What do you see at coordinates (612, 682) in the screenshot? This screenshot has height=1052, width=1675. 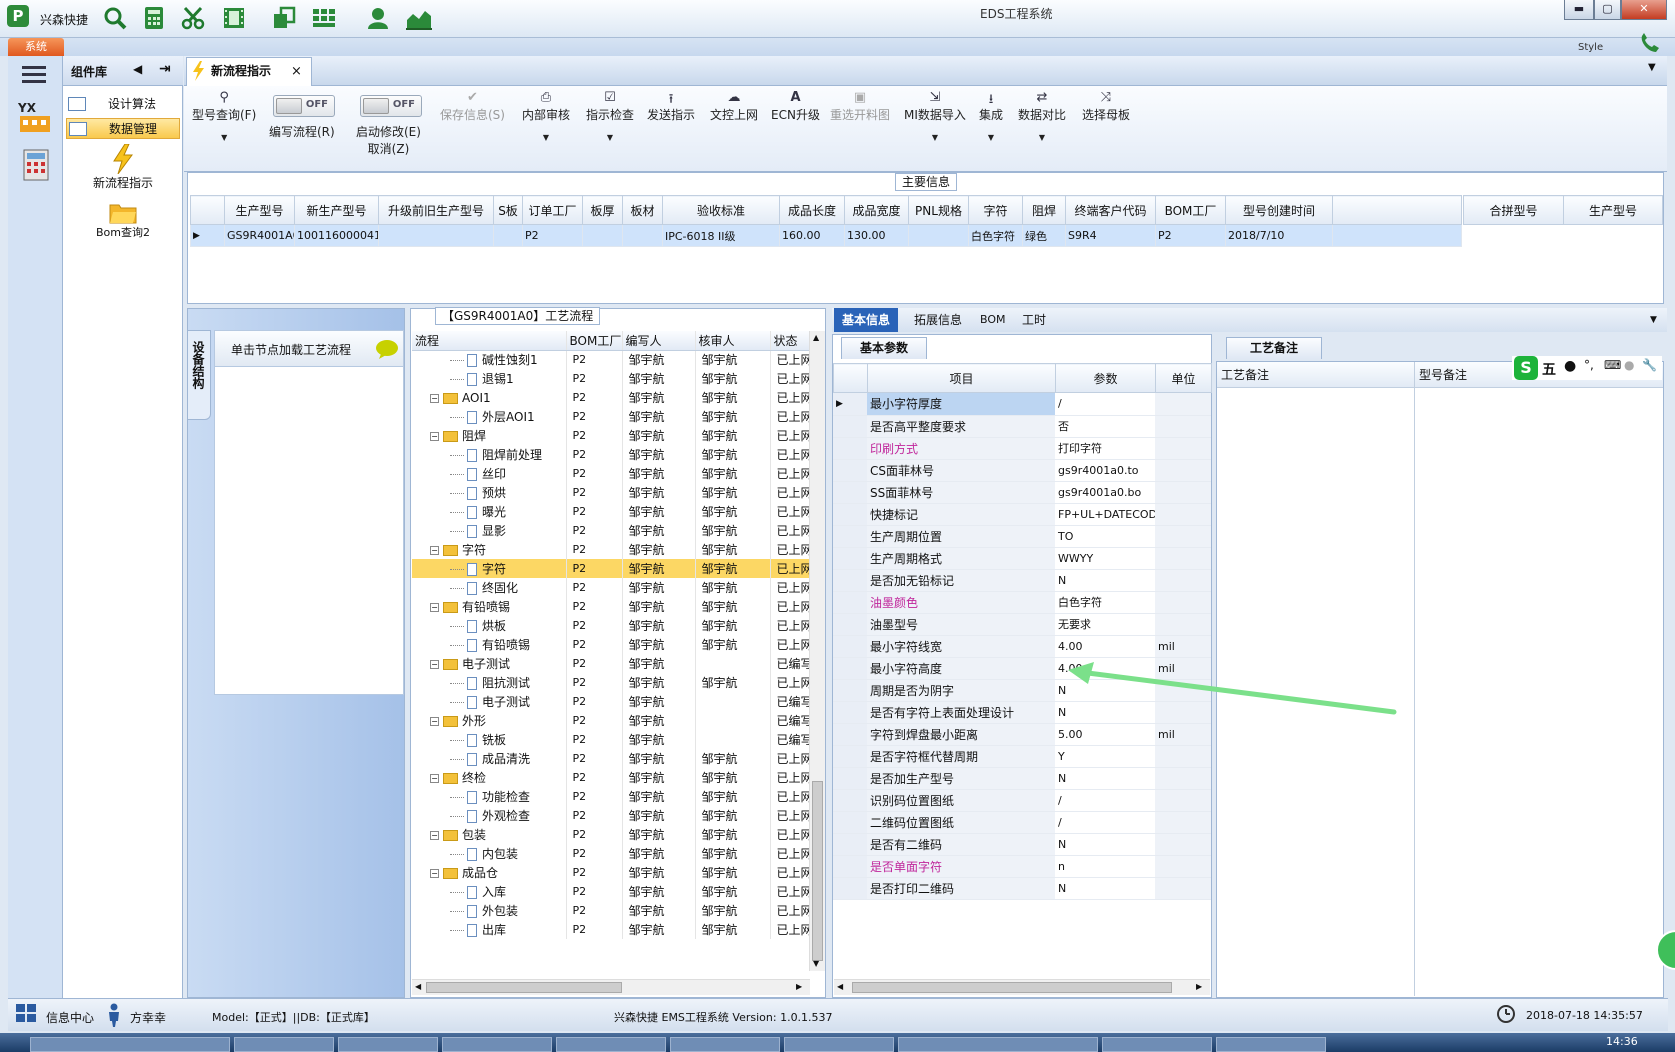 I see `tree-row: 阻抗测试 P2 邹宇航 邹宇航 已上网` at bounding box center [612, 682].